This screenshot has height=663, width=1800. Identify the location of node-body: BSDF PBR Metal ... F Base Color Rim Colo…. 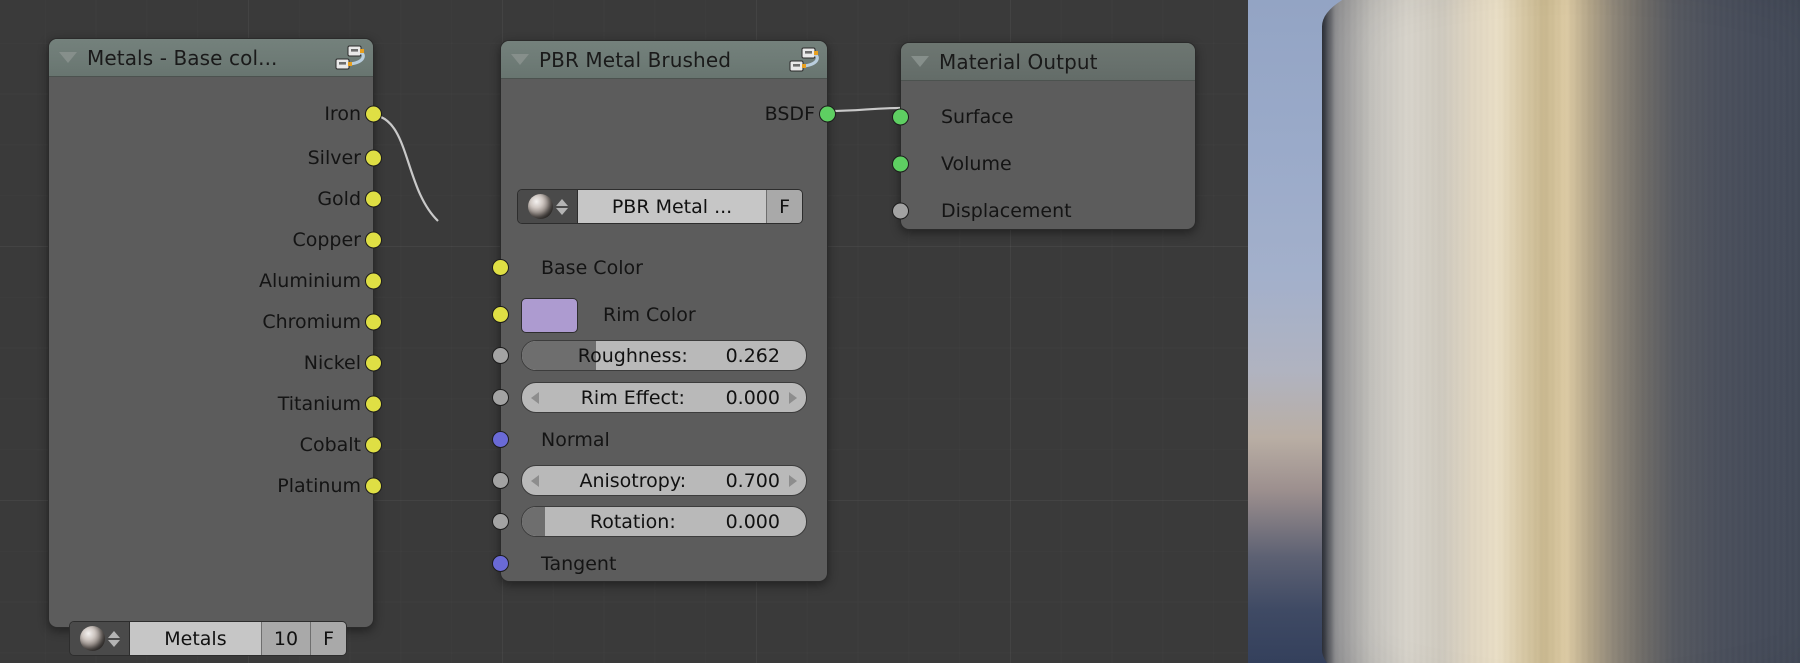
(664, 327).